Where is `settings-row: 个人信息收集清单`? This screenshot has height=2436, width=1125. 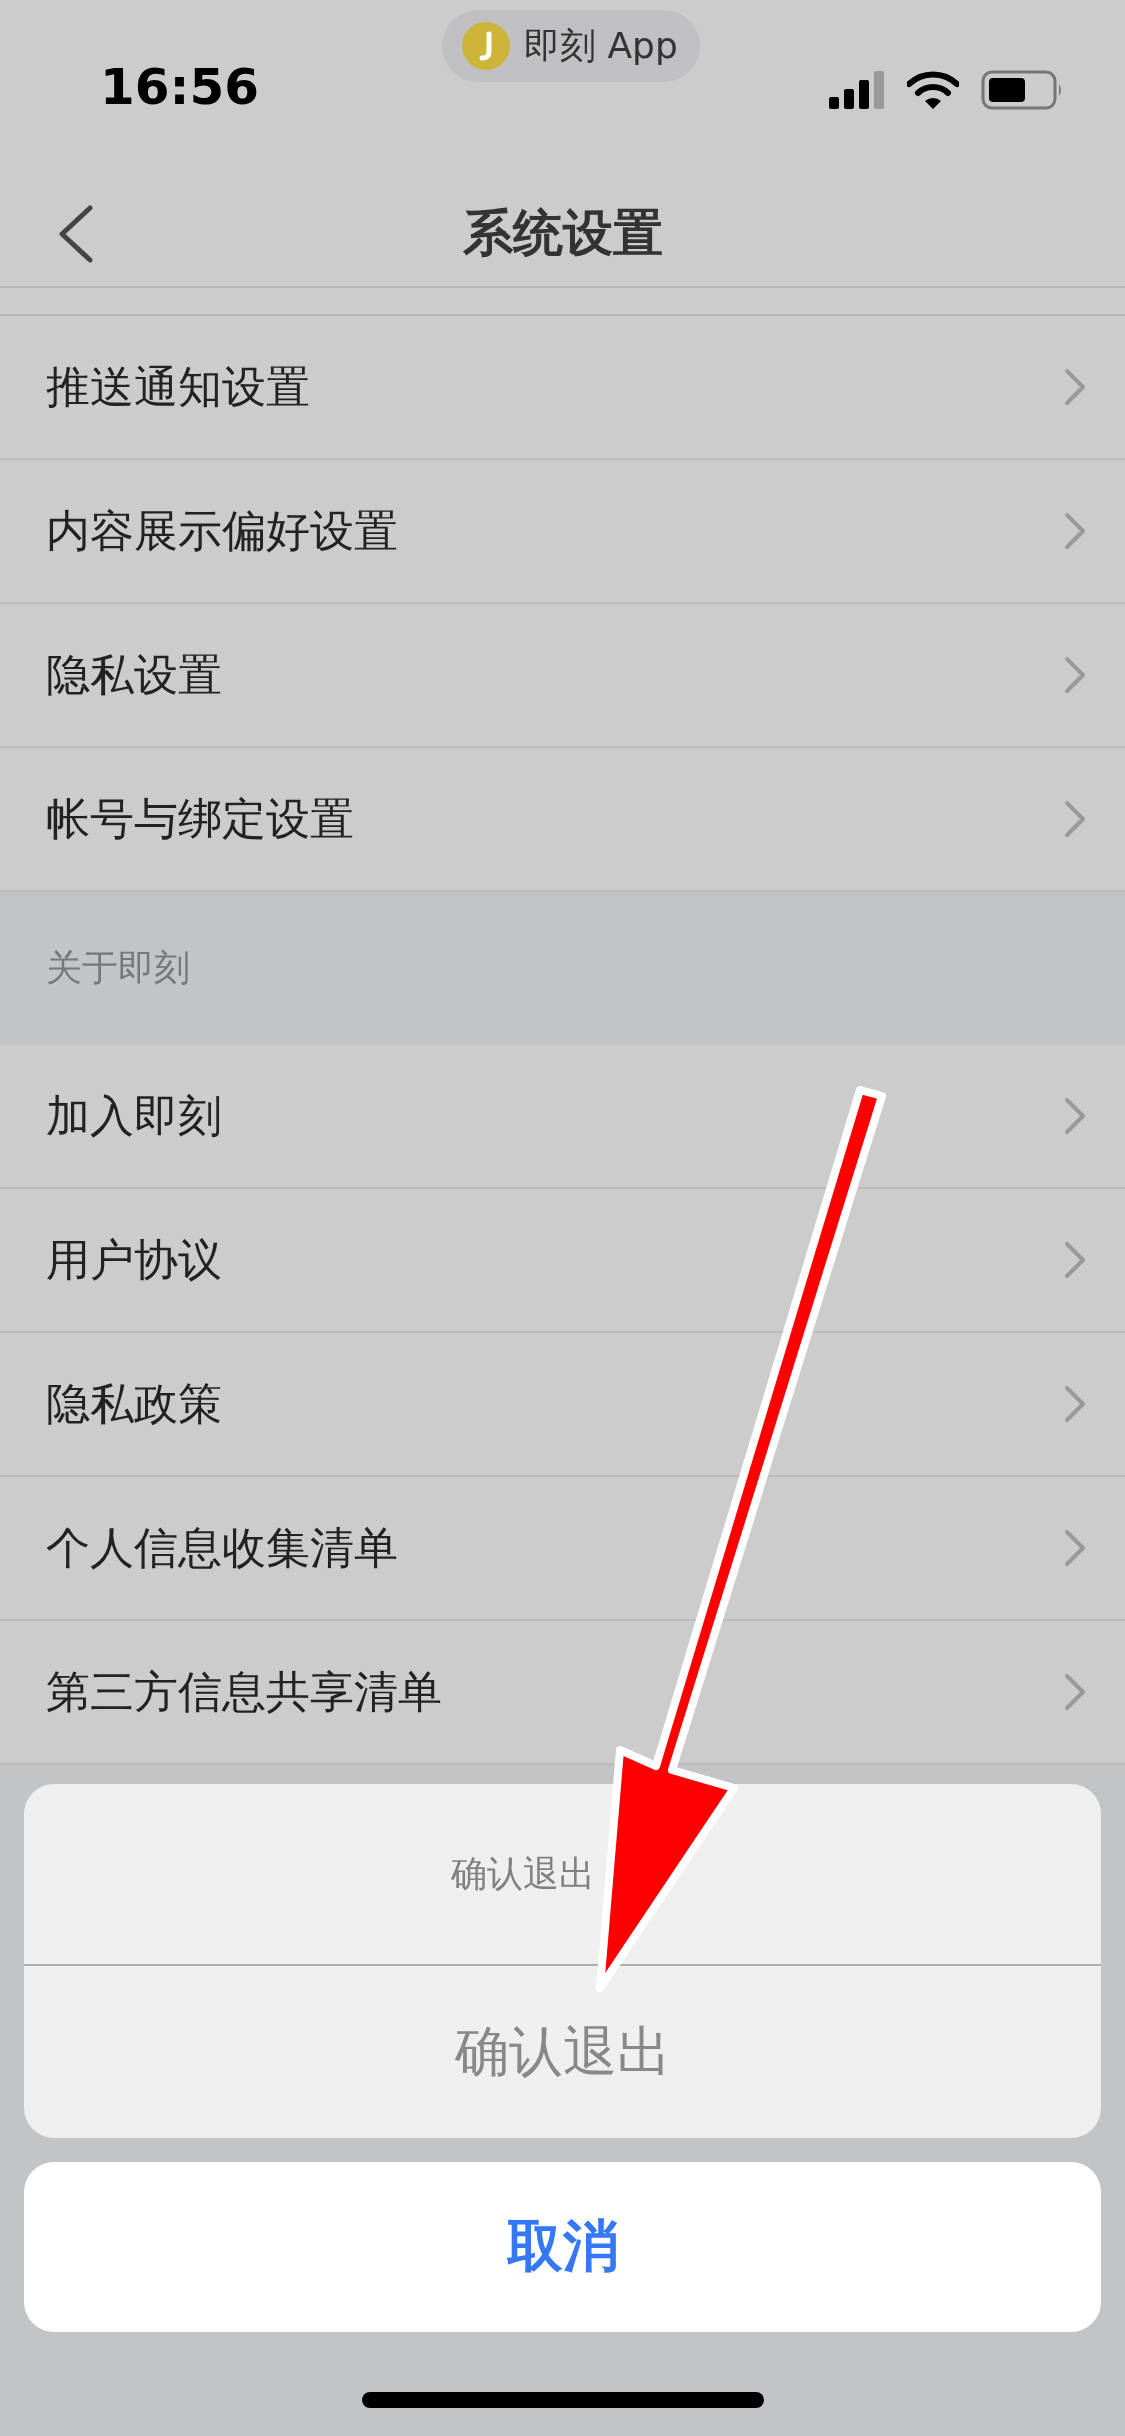
settings-row: 个人信息收集清单 is located at coordinates (562, 1549).